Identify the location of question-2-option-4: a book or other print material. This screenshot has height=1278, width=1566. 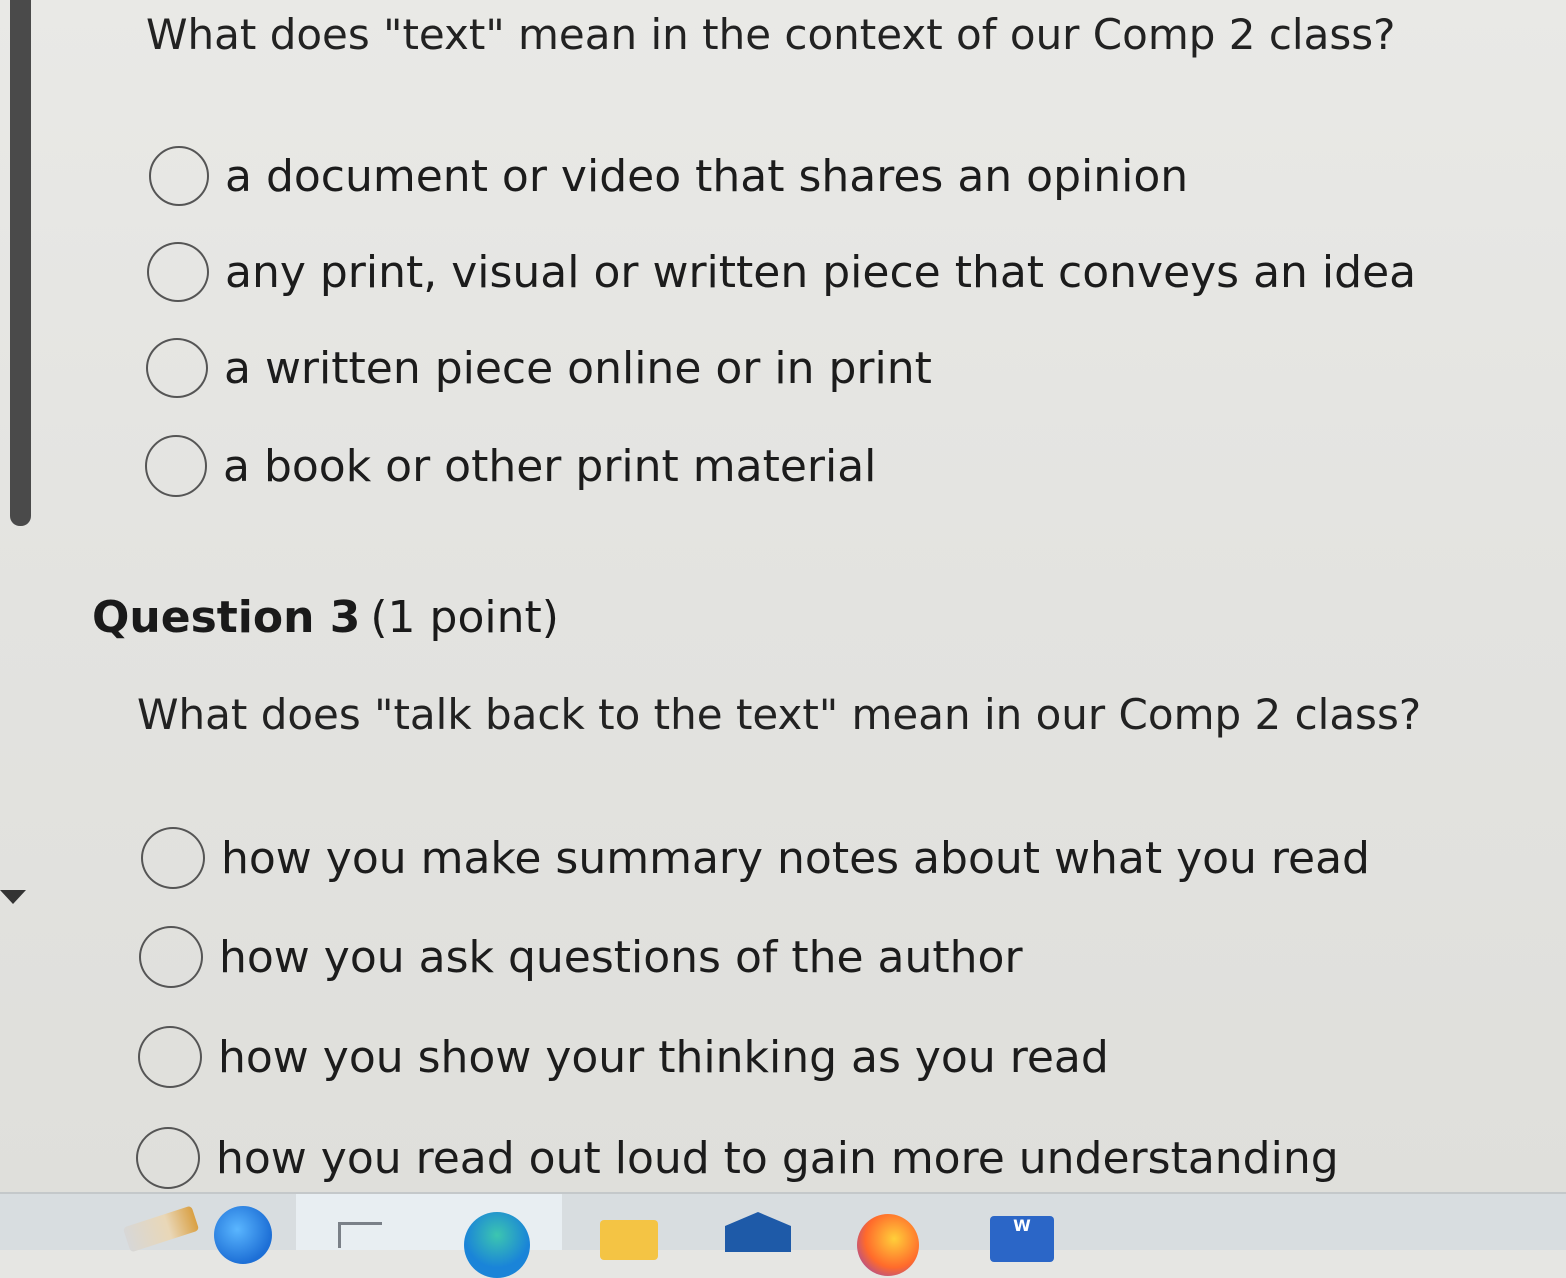
(510, 466).